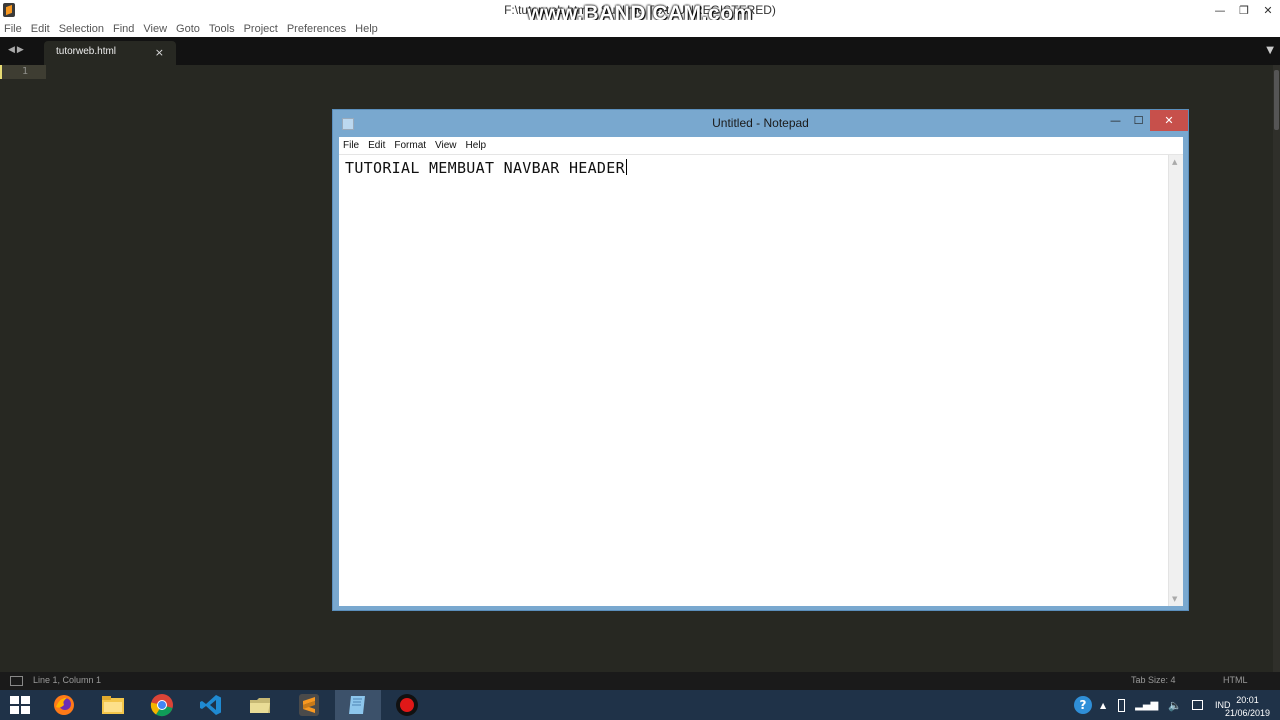 The image size is (1280, 720). I want to click on clock-time: 20:01, so click(1247, 700).